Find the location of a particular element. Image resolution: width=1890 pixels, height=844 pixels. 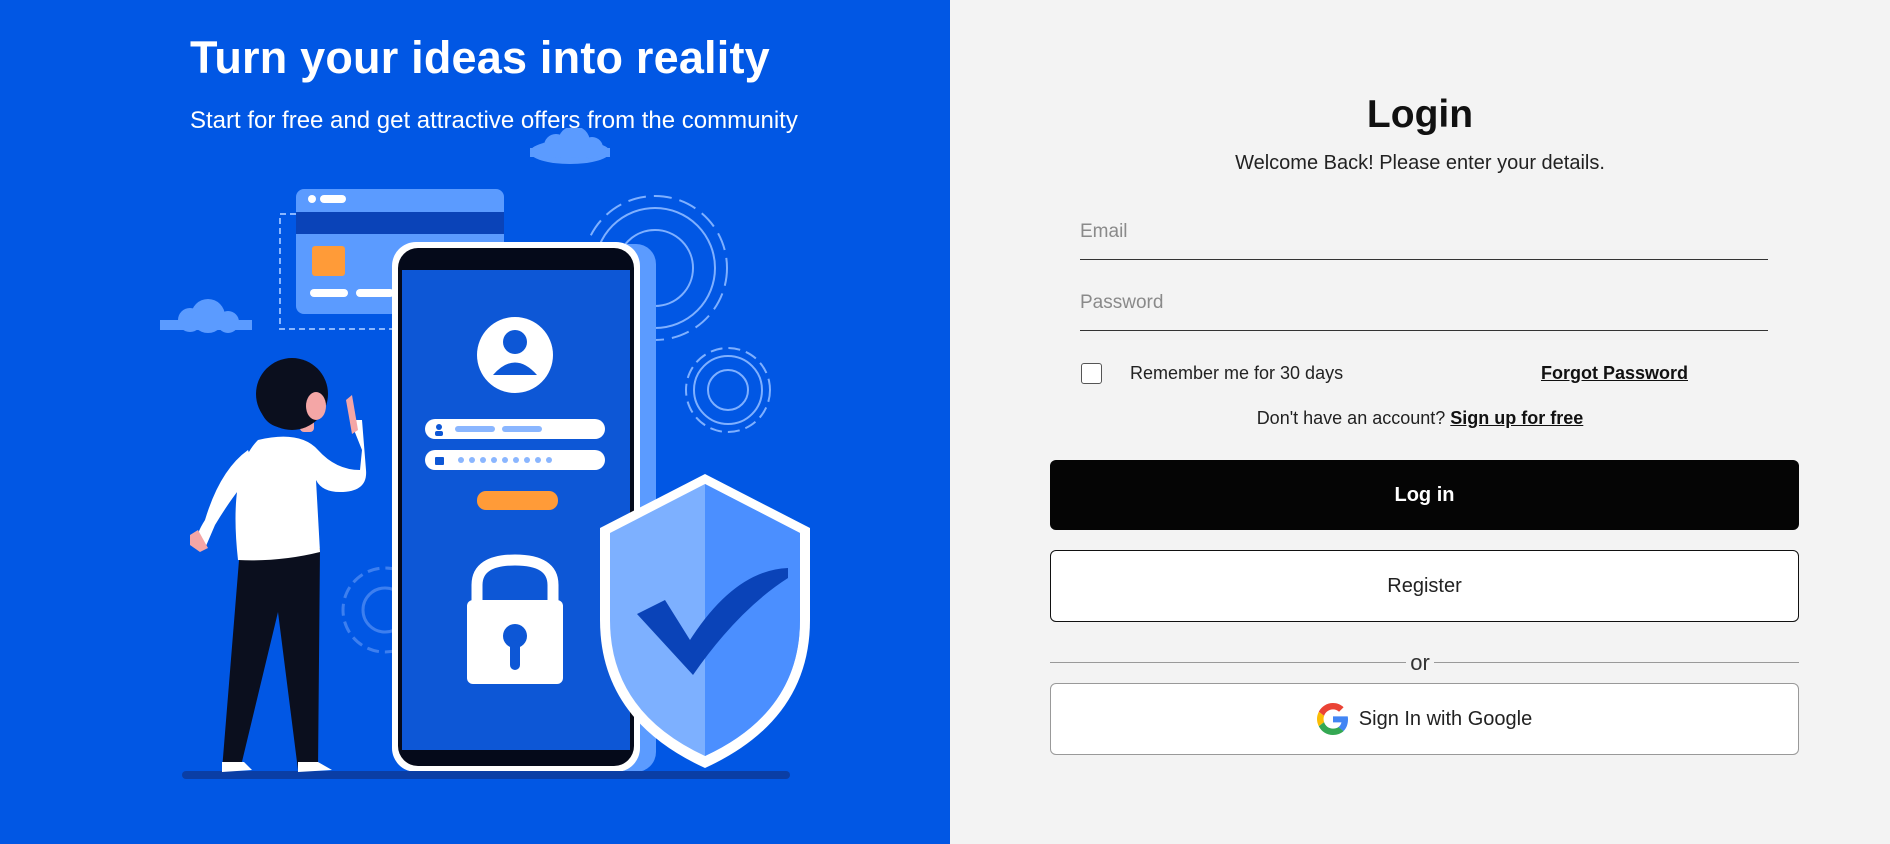

register-button-label: Register is located at coordinates (1424, 585).